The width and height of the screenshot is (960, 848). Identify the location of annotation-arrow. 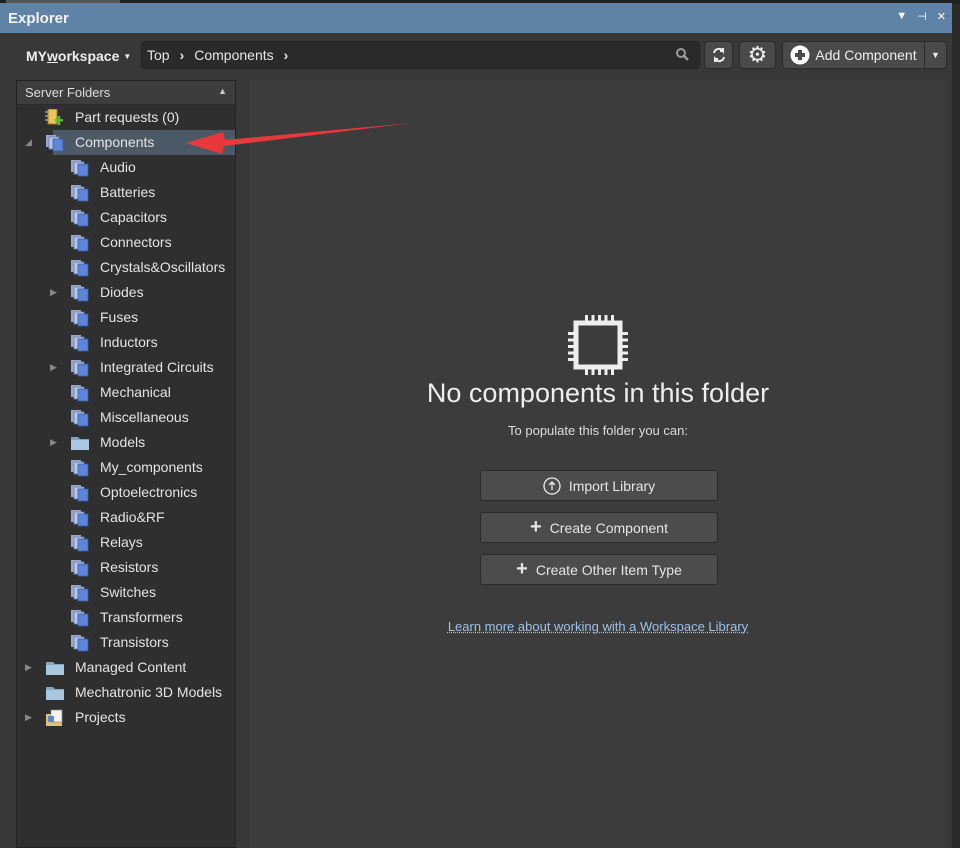
(299, 138).